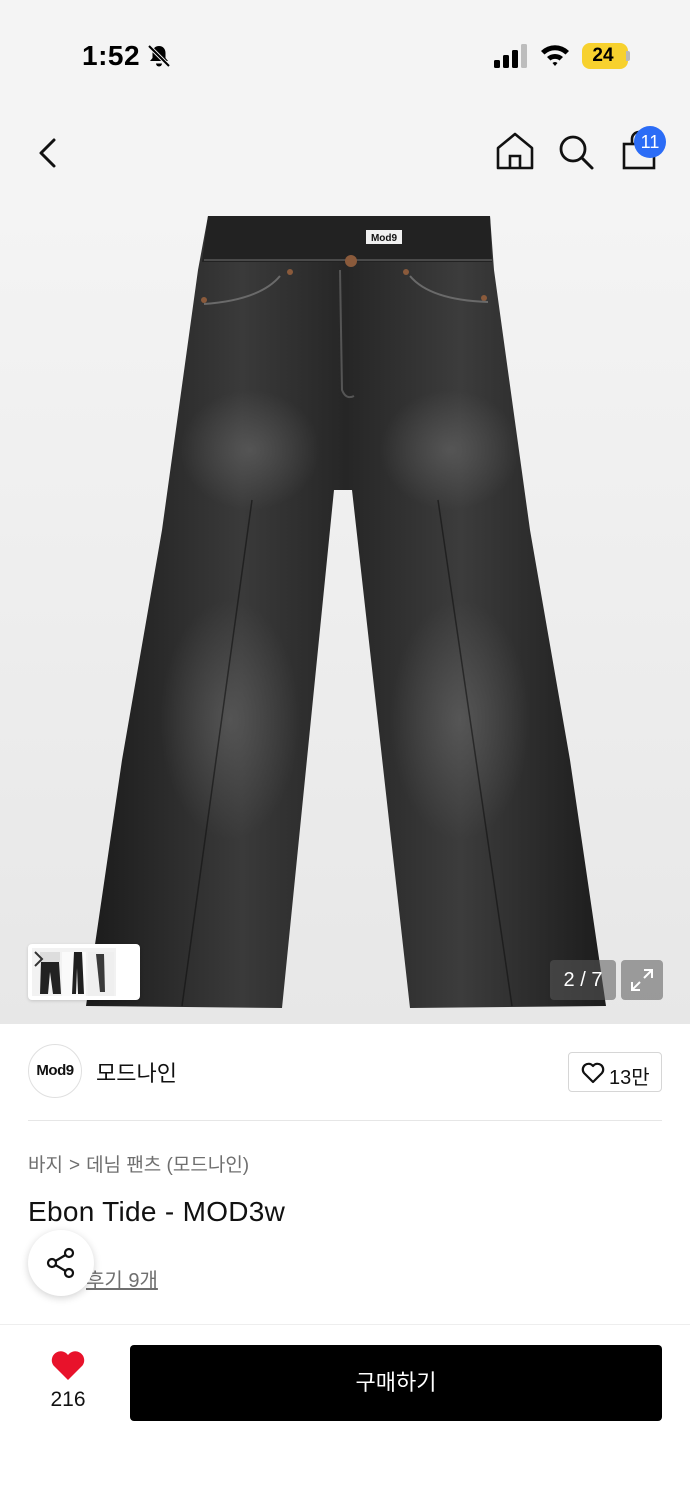 The width and height of the screenshot is (690, 1500). What do you see at coordinates (39, 959) in the screenshot?
I see `chevron-right-icon` at bounding box center [39, 959].